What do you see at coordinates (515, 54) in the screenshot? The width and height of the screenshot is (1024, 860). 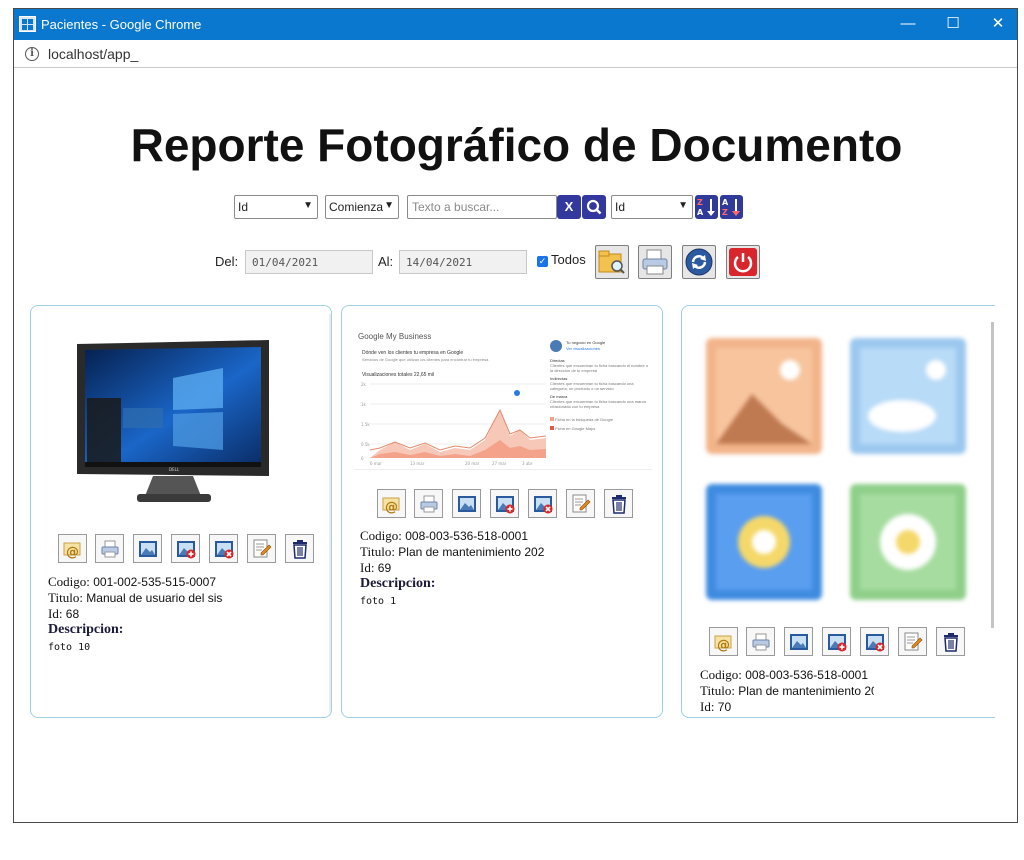 I see `address-bar: i localhost/app_` at bounding box center [515, 54].